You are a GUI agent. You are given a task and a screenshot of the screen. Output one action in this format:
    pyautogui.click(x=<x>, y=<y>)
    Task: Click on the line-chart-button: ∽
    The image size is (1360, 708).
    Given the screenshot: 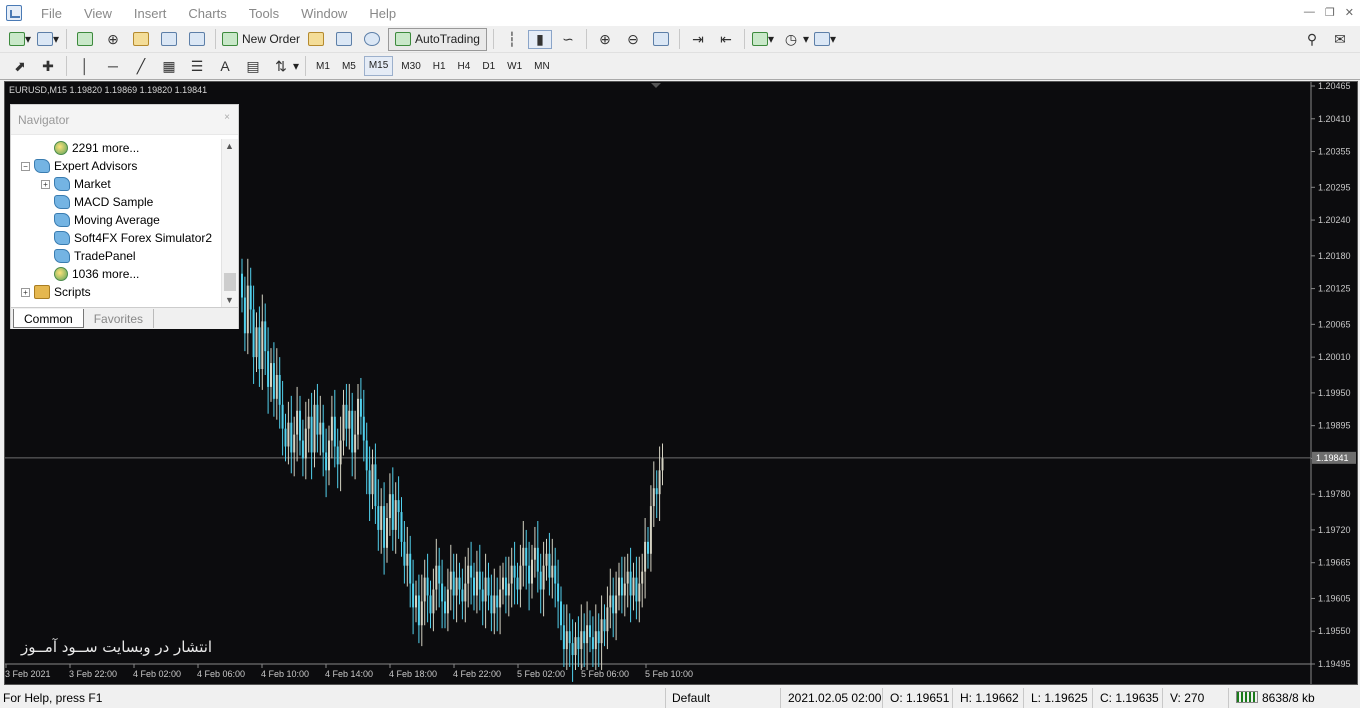 What is the action you would take?
    pyautogui.click(x=568, y=39)
    